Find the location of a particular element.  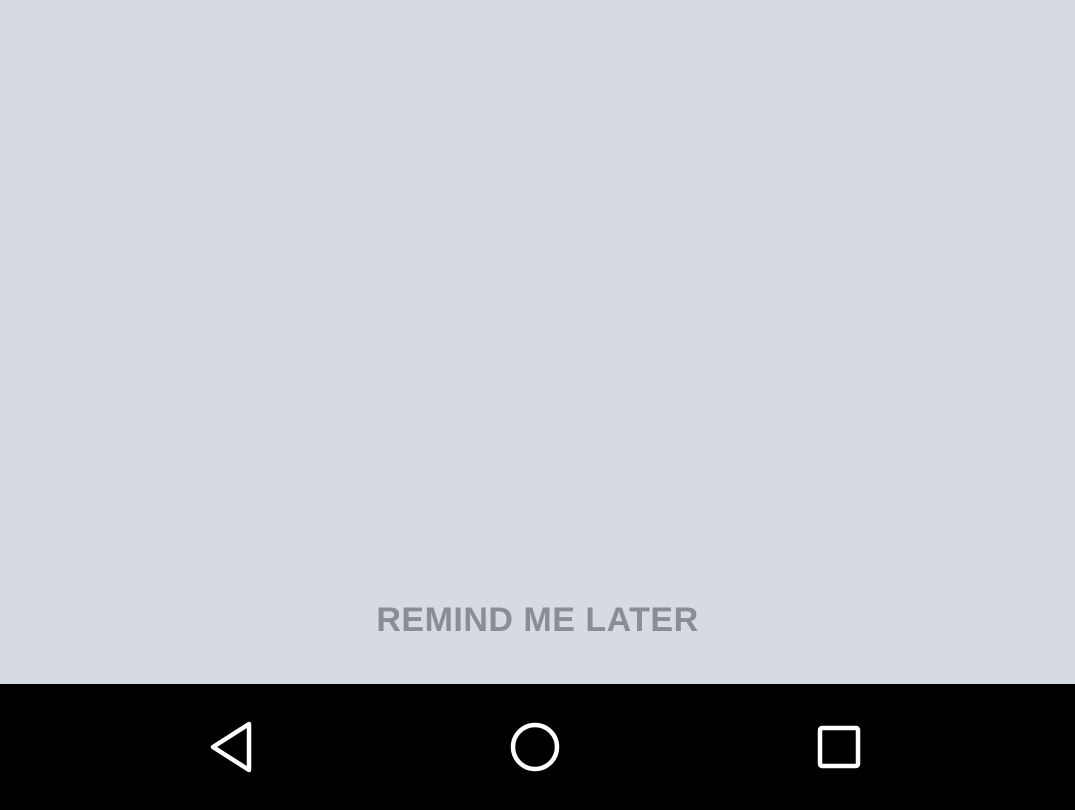

recent-apps-icon is located at coordinates (839, 747).